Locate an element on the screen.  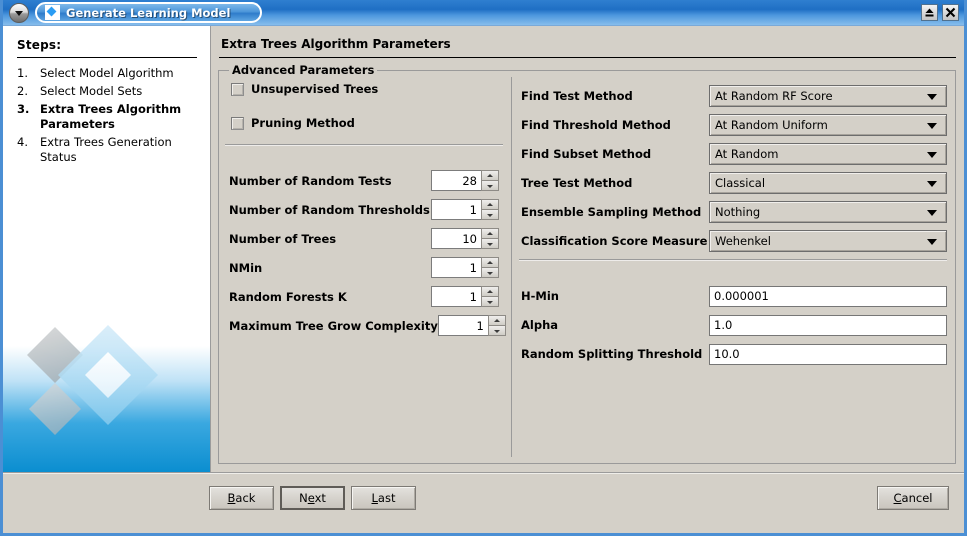
checkbox-label: Unsupervised Trees is located at coordinates (315, 89).